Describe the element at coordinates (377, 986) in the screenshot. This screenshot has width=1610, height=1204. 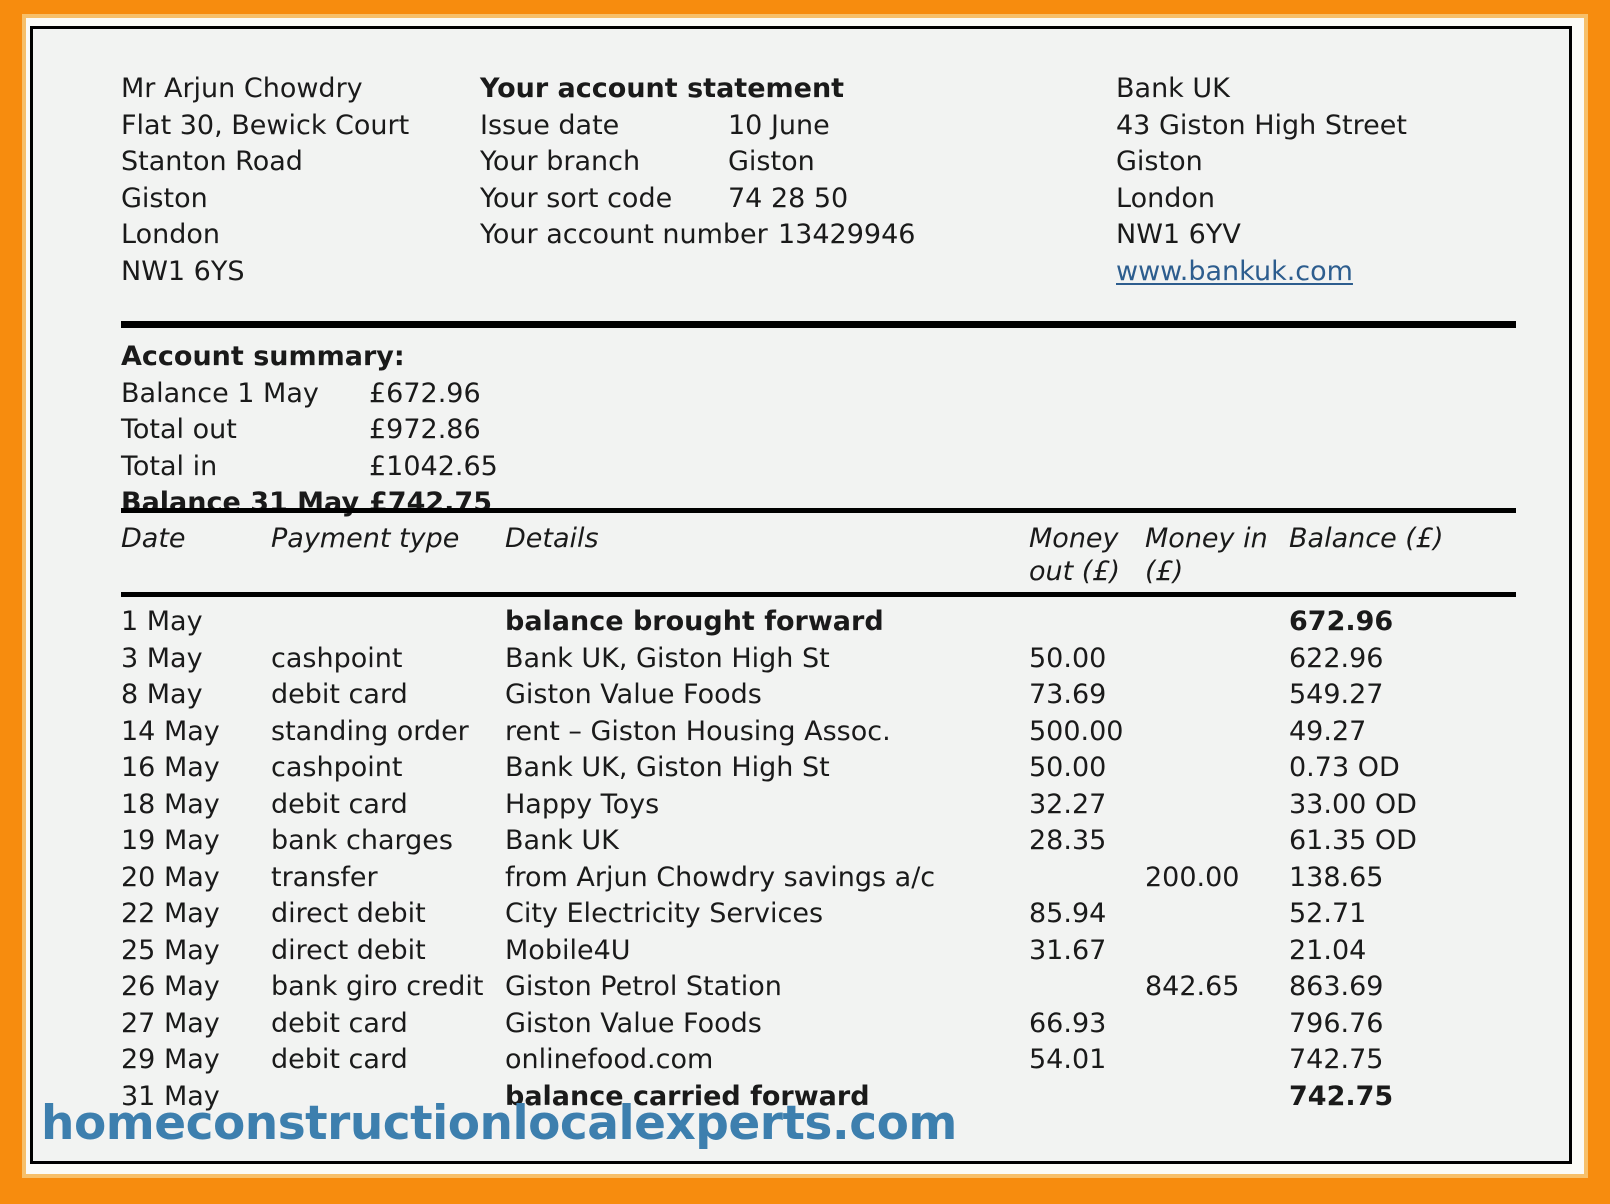
I see `cell-payment-type: bank giro credit` at that location.